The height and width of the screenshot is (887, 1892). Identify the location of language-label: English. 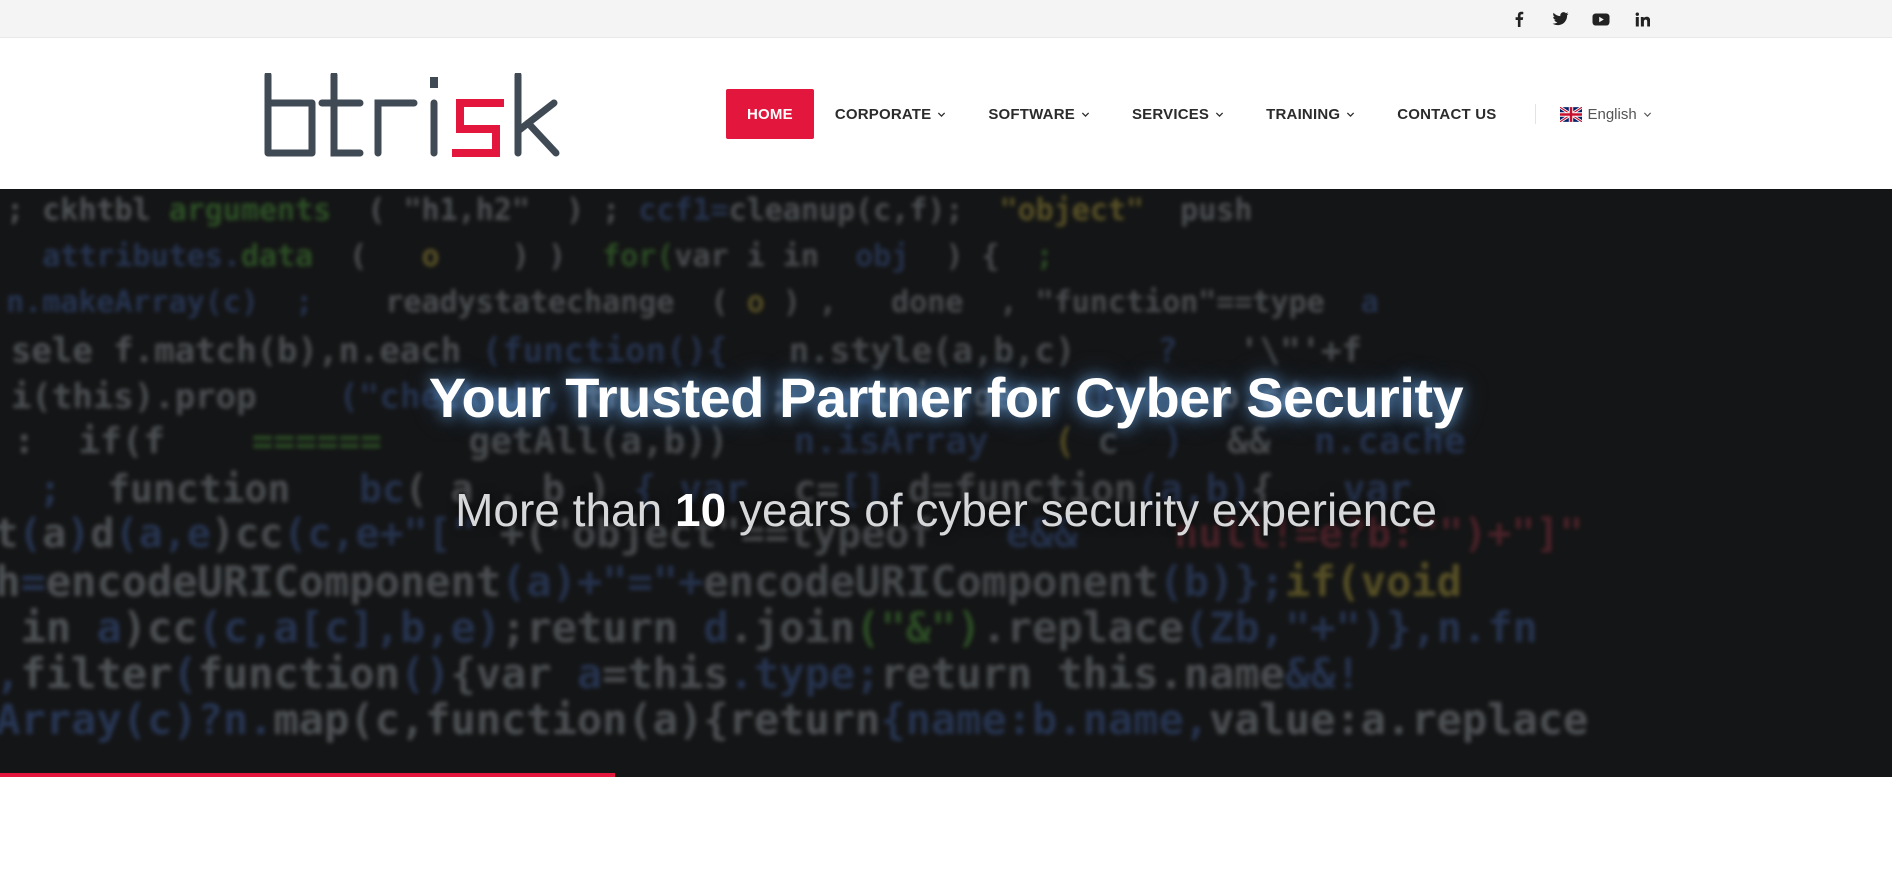
(1612, 114).